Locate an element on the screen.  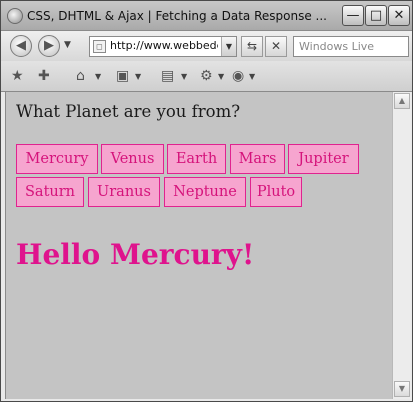
history-dropdown-icon: ▼ is located at coordinates (67, 45).